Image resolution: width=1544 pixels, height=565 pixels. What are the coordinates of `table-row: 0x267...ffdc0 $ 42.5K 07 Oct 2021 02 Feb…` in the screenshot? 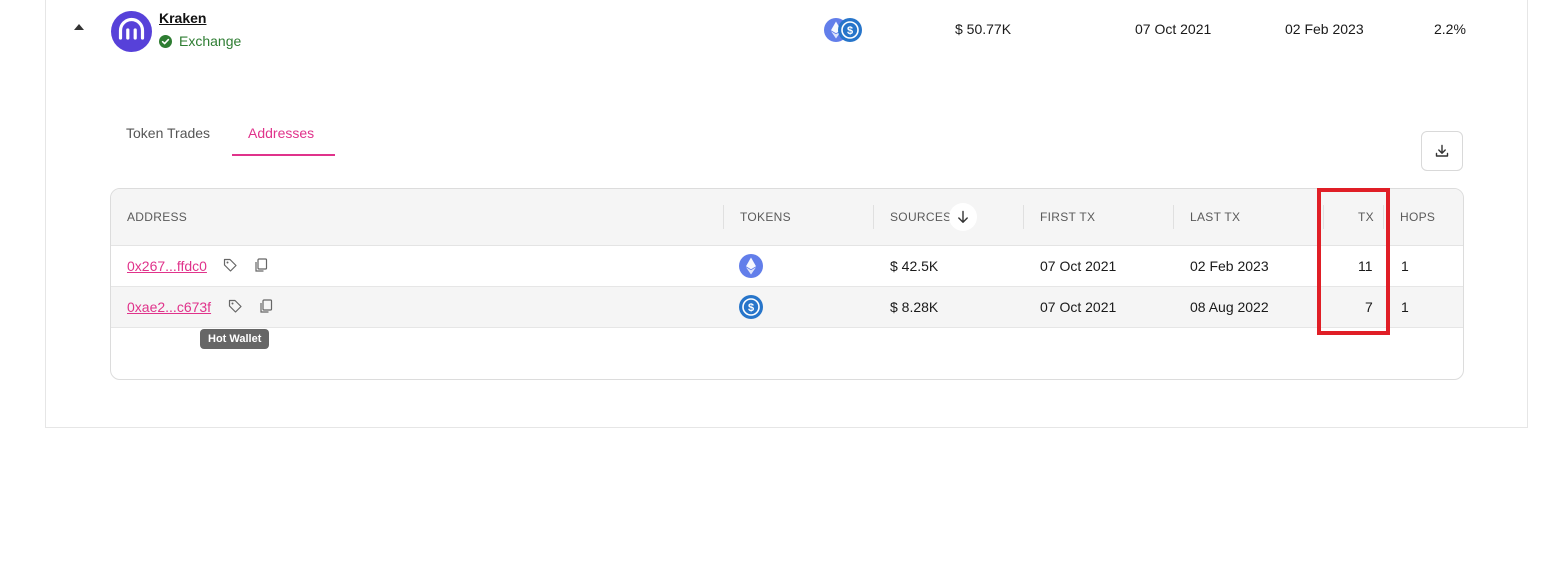 It's located at (787, 266).